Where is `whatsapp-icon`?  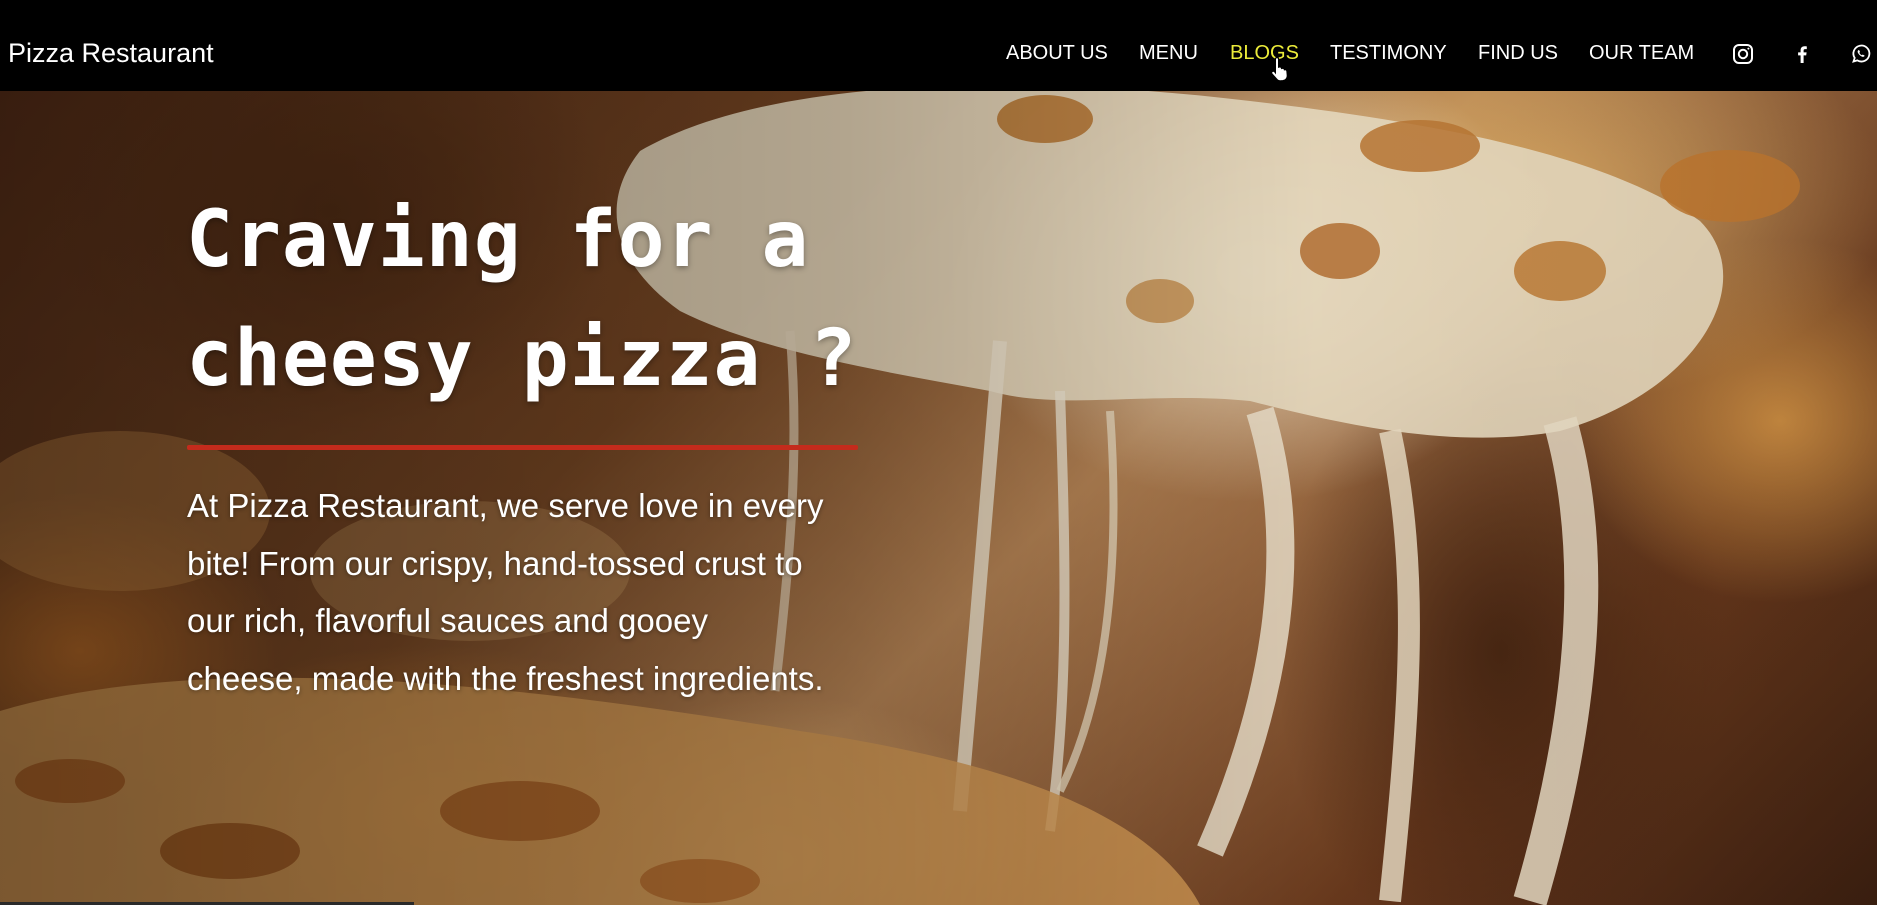
whatsapp-icon is located at coordinates (1861, 54).